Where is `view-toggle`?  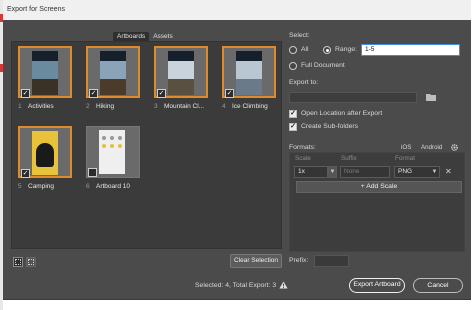 view-toggle is located at coordinates (24, 262).